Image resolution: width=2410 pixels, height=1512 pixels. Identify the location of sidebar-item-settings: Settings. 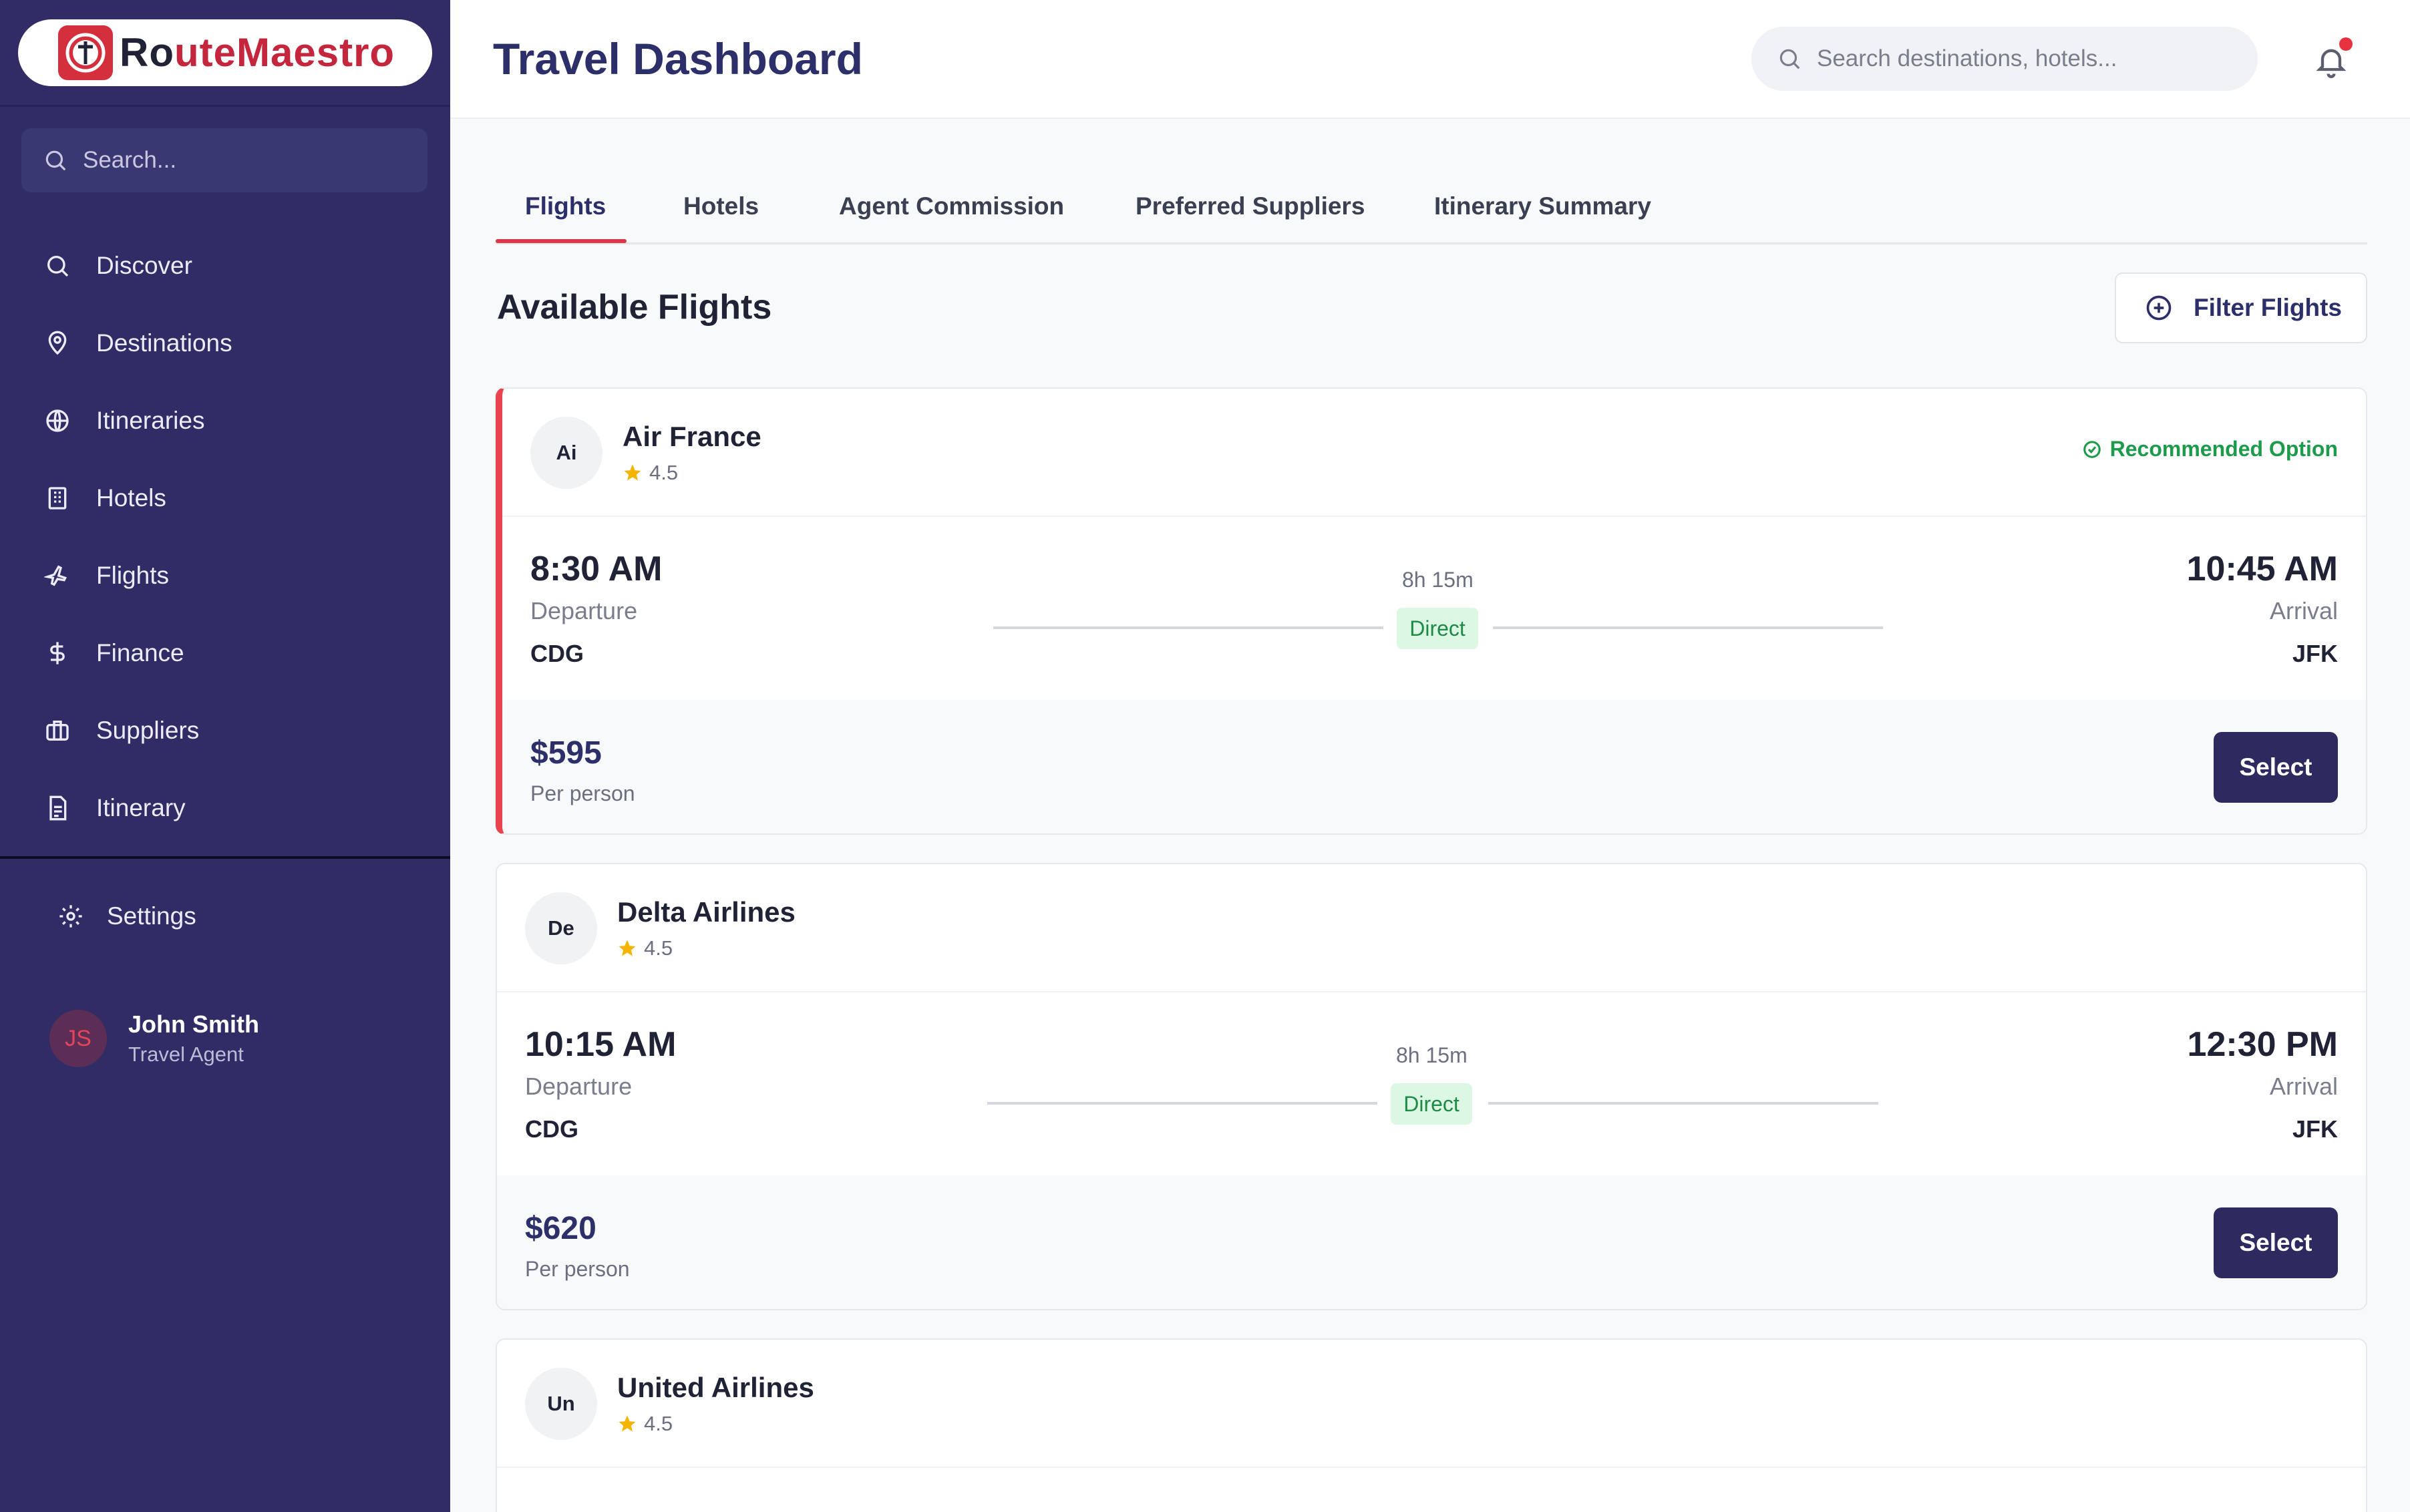
(126, 916).